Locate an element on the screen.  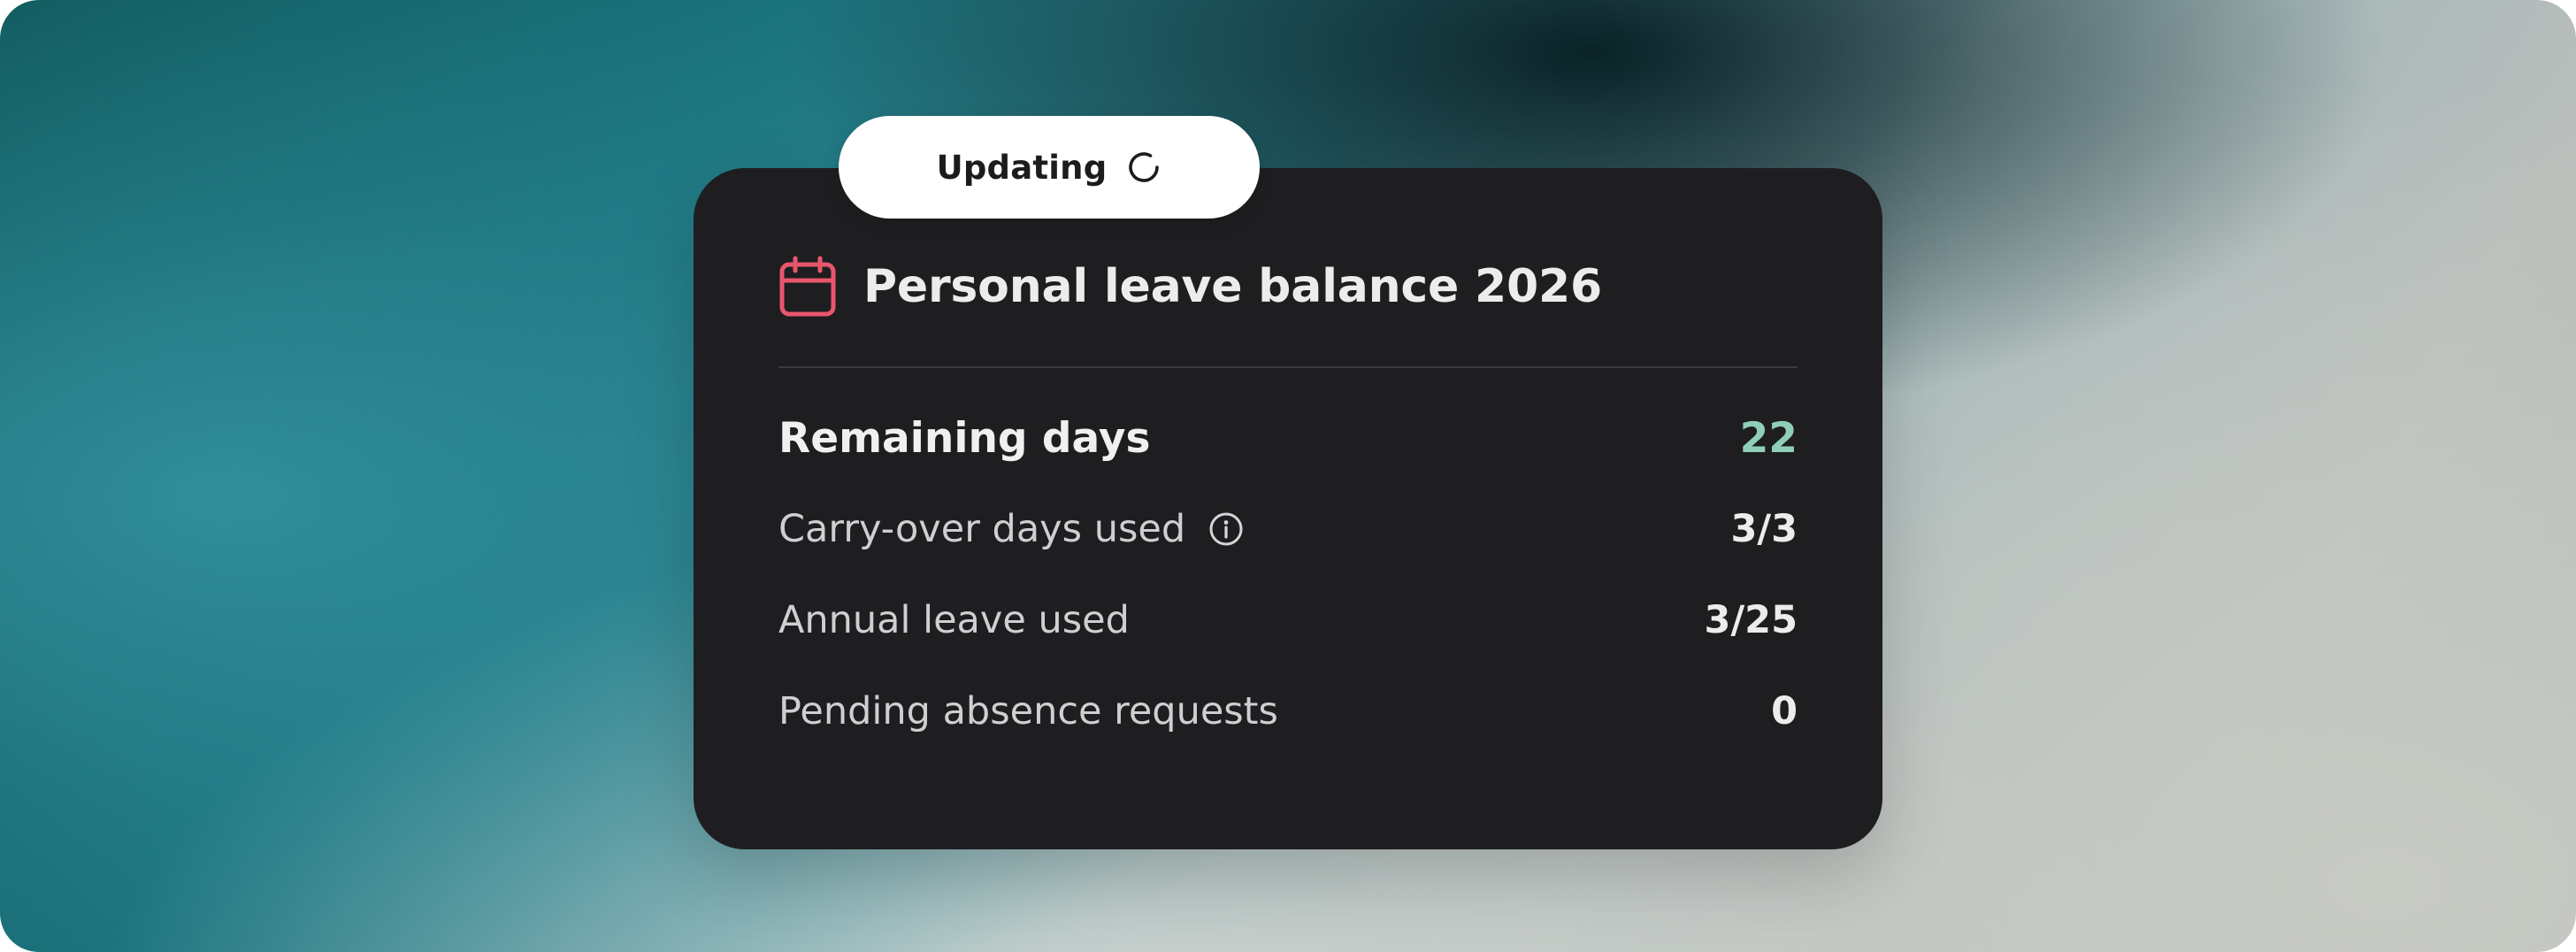
updating-status-pill: Updating is located at coordinates (1049, 167).